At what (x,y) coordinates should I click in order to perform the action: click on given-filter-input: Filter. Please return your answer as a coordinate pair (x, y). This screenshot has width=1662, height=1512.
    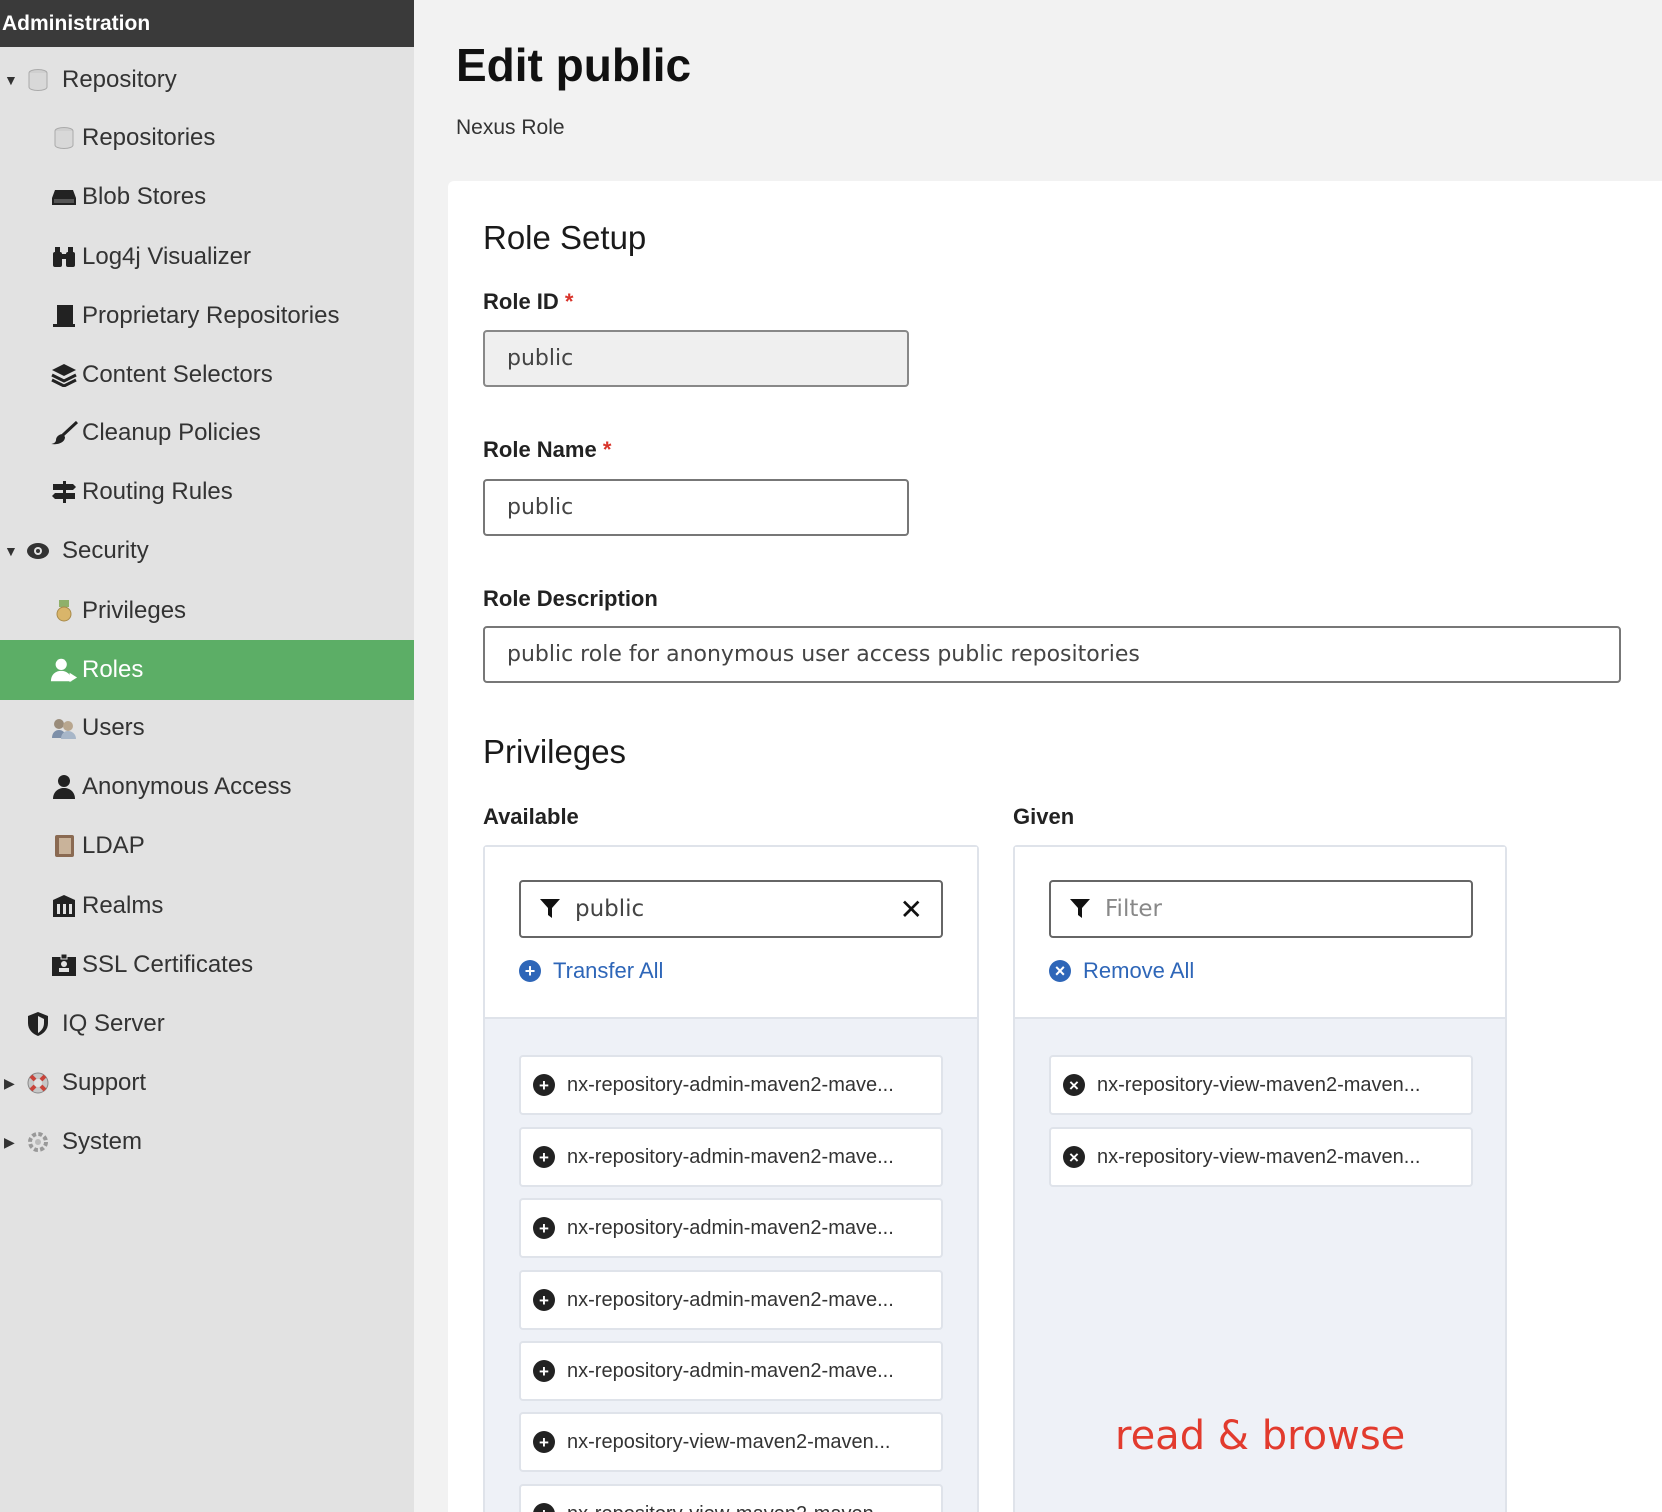
    Looking at the image, I should click on (1261, 909).